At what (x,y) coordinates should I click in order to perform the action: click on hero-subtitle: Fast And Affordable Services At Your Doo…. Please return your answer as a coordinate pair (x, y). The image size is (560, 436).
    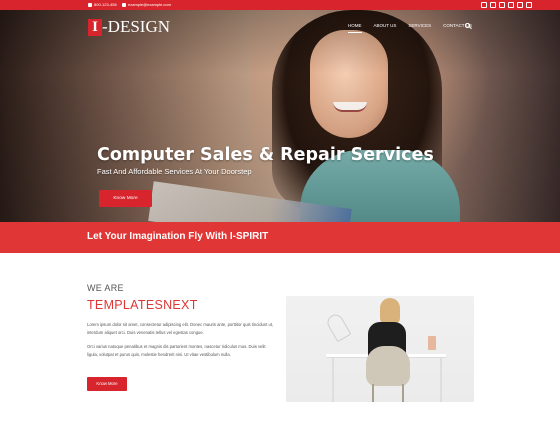
    Looking at the image, I should click on (174, 171).